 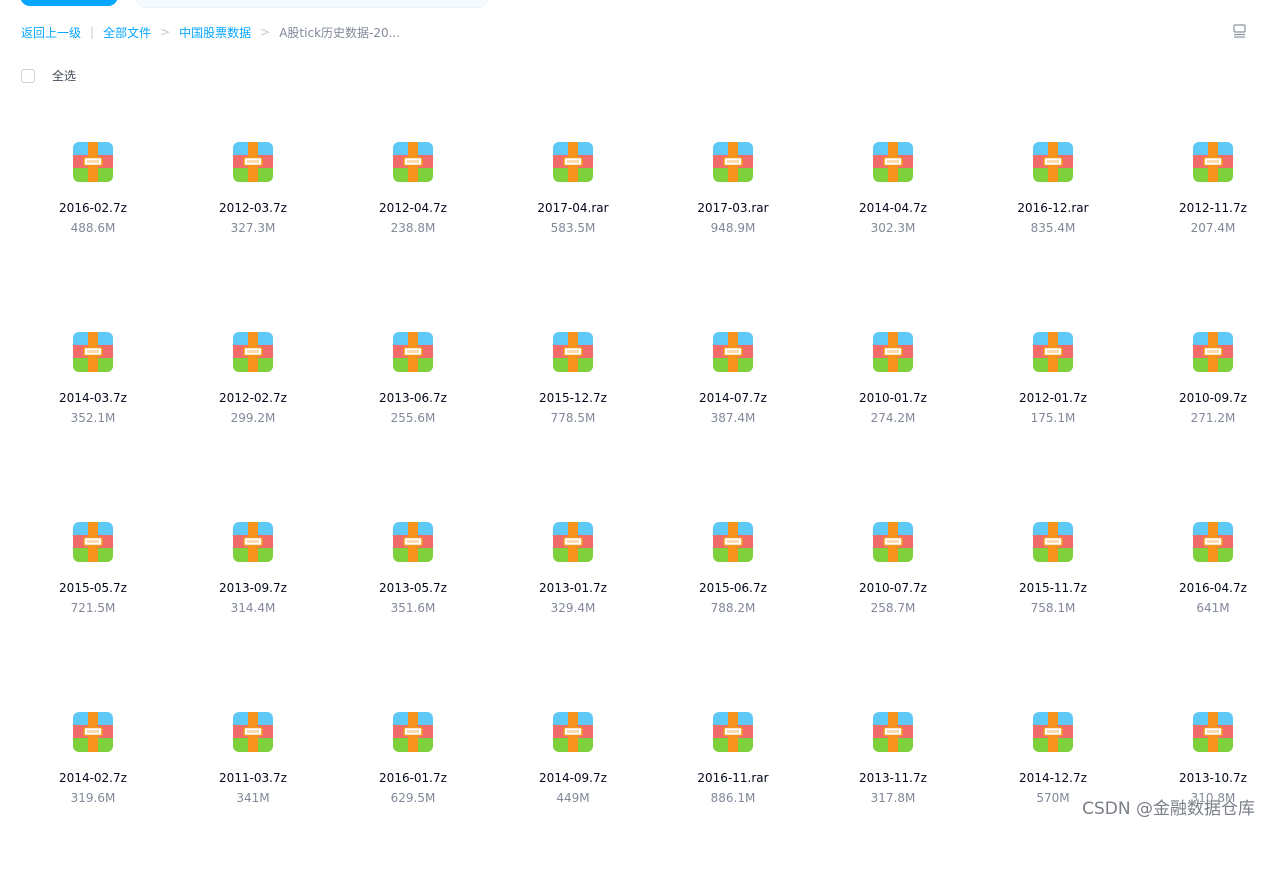 I want to click on file-item: 2013-01.7z 329.4M, so click(x=573, y=595).